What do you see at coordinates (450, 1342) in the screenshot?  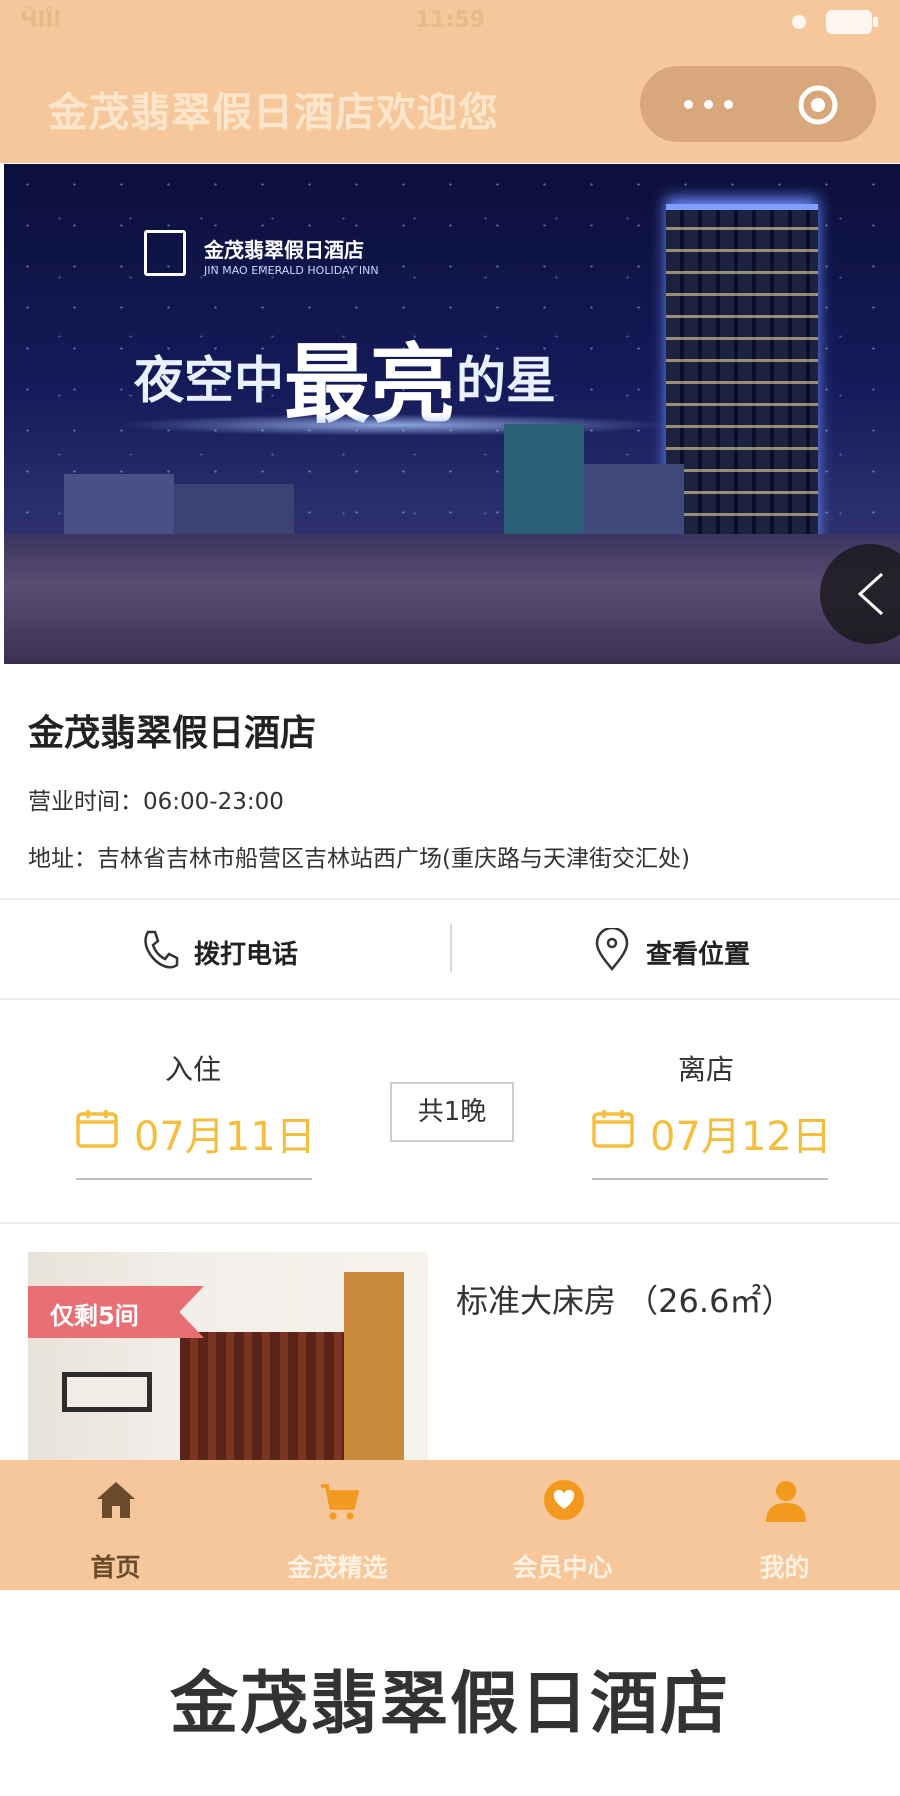 I see `room-card: 仅剩5间 标准大床房 （26.6㎡）` at bounding box center [450, 1342].